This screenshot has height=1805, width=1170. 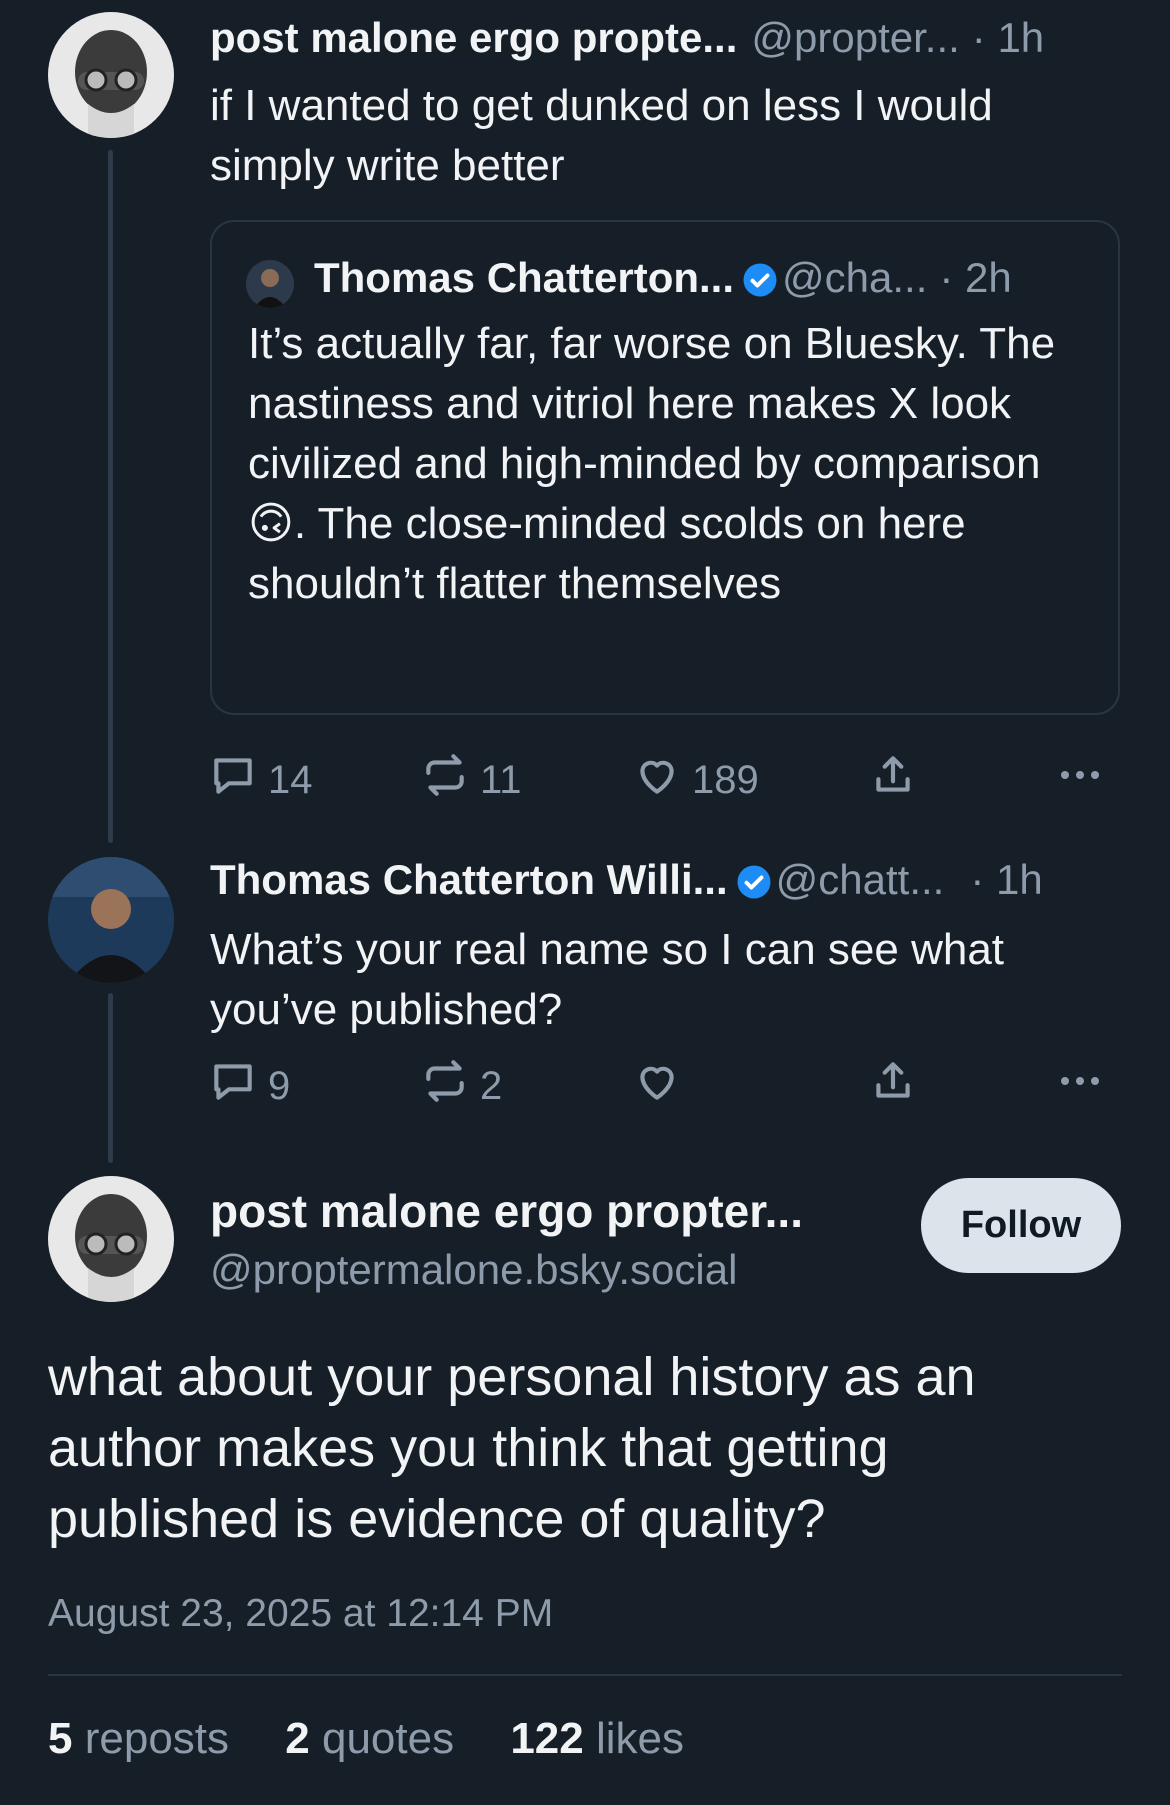 I want to click on repost-button: 2, so click(x=461, y=1086).